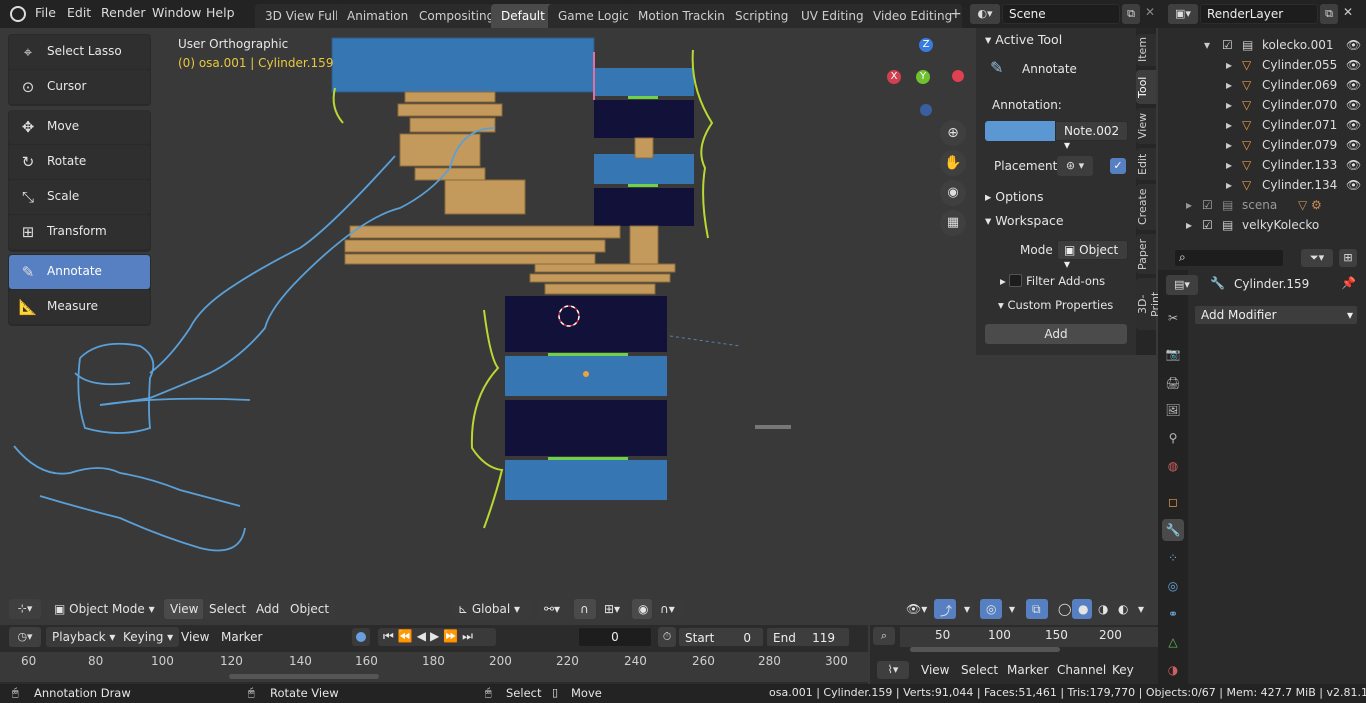 This screenshot has height=703, width=1366. What do you see at coordinates (667, 637) in the screenshot?
I see `stopwatch-icon: ⏱` at bounding box center [667, 637].